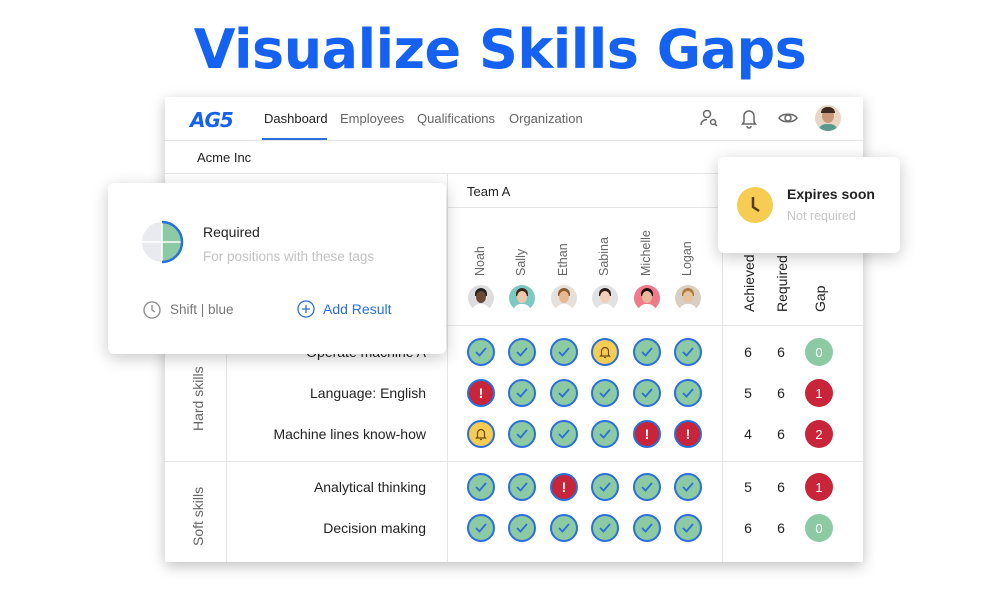  I want to click on tab-qualifications: Qualifications, so click(456, 118).